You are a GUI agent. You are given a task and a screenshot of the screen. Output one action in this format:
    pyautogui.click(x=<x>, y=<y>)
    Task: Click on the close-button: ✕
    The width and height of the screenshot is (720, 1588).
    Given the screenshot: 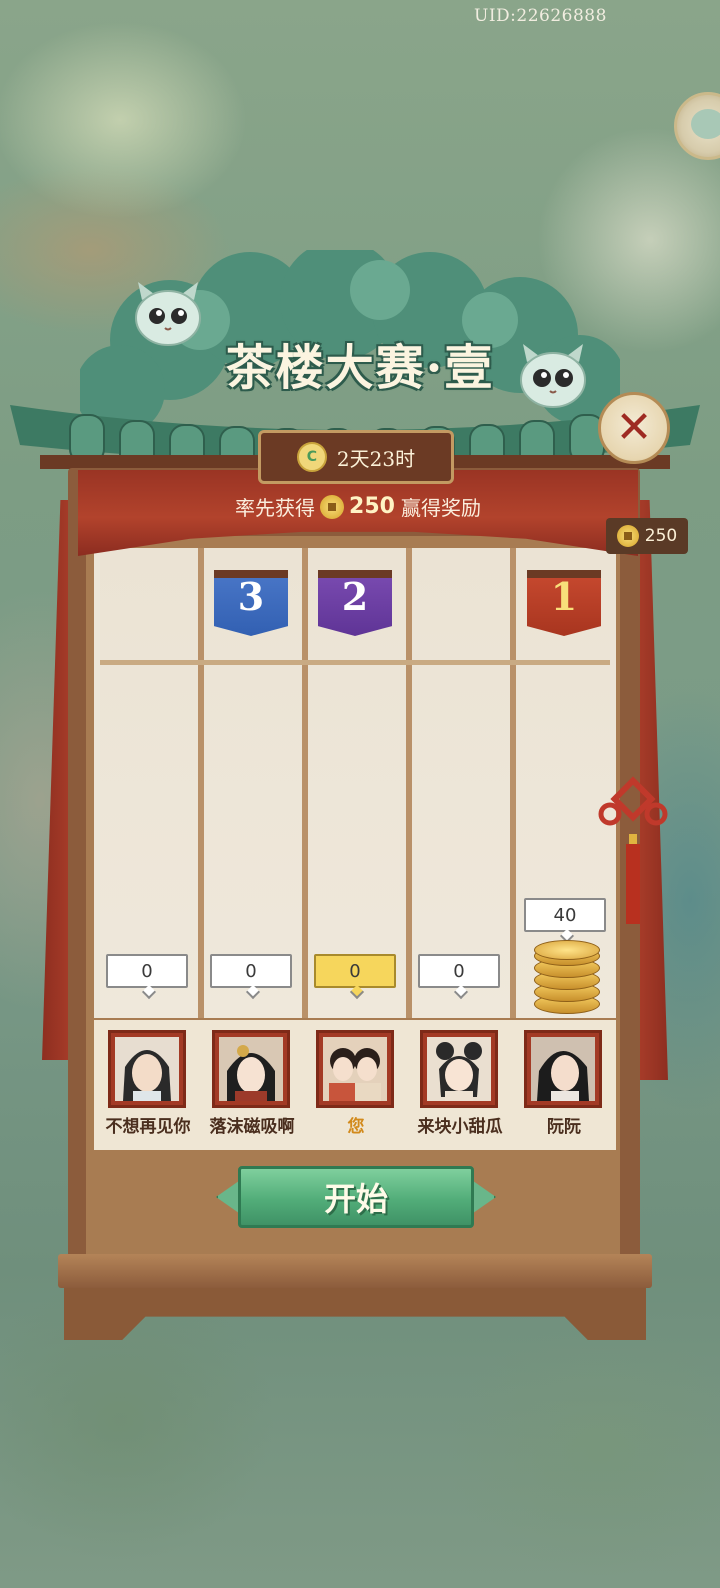 What is the action you would take?
    pyautogui.click(x=634, y=428)
    